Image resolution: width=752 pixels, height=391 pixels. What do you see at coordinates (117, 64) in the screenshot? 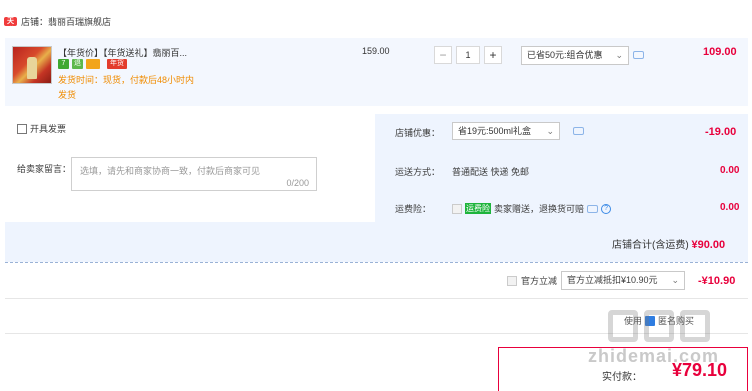
I see `new-year-badge: 年货` at bounding box center [117, 64].